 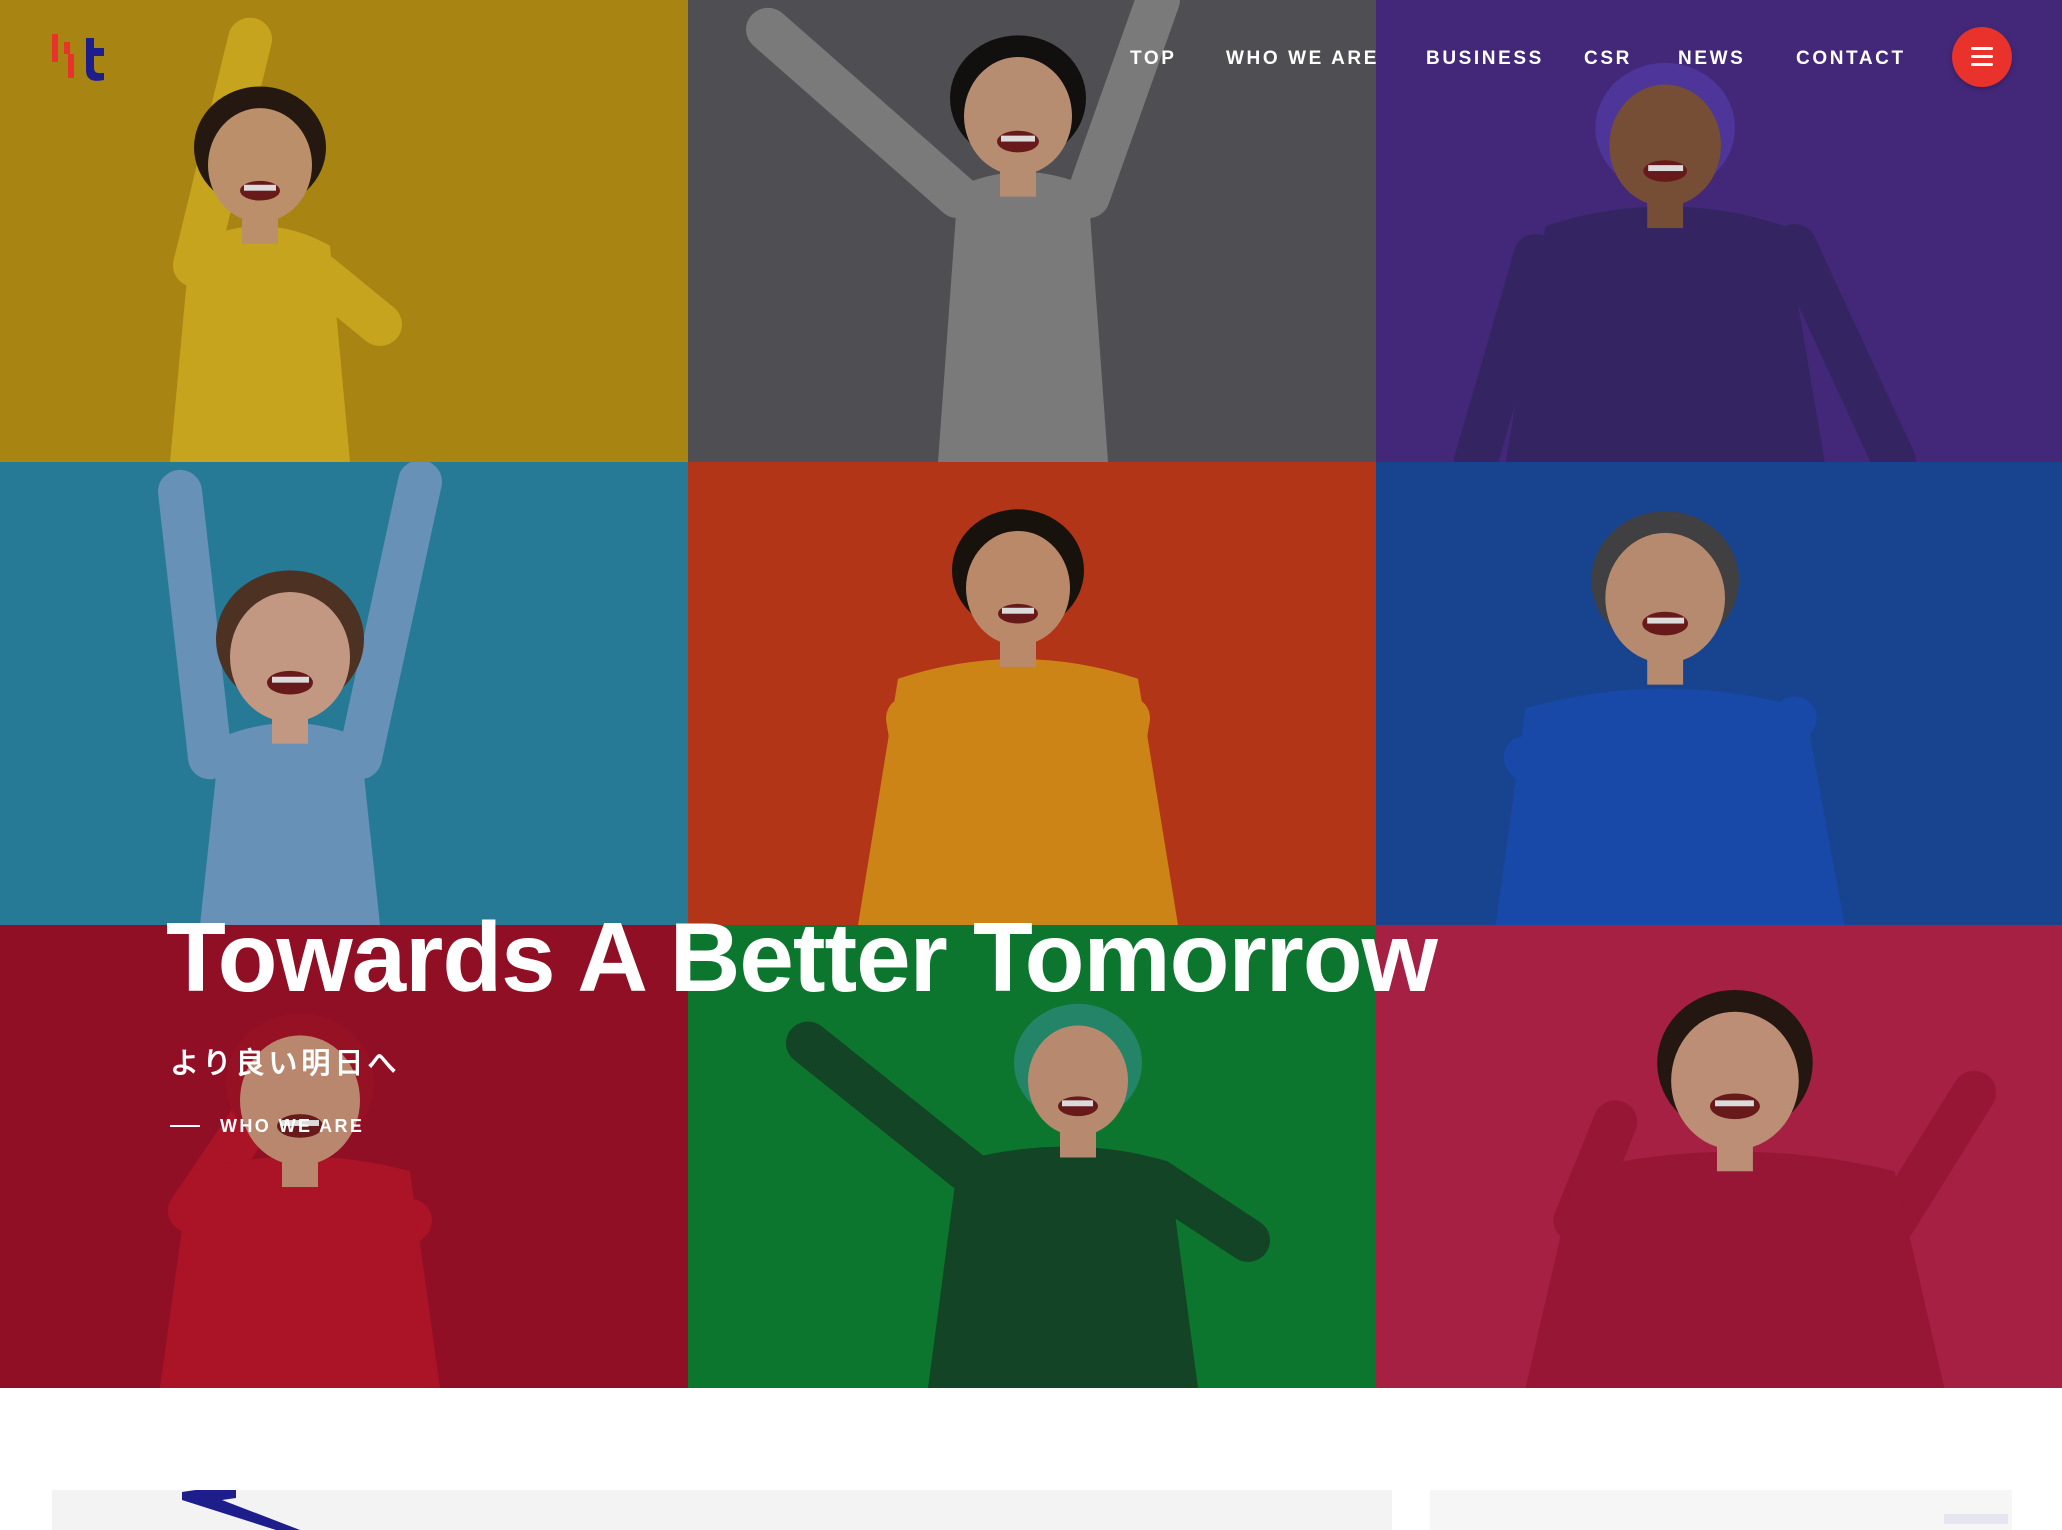 I want to click on photo-tile-woman-teal, so click(x=344, y=693).